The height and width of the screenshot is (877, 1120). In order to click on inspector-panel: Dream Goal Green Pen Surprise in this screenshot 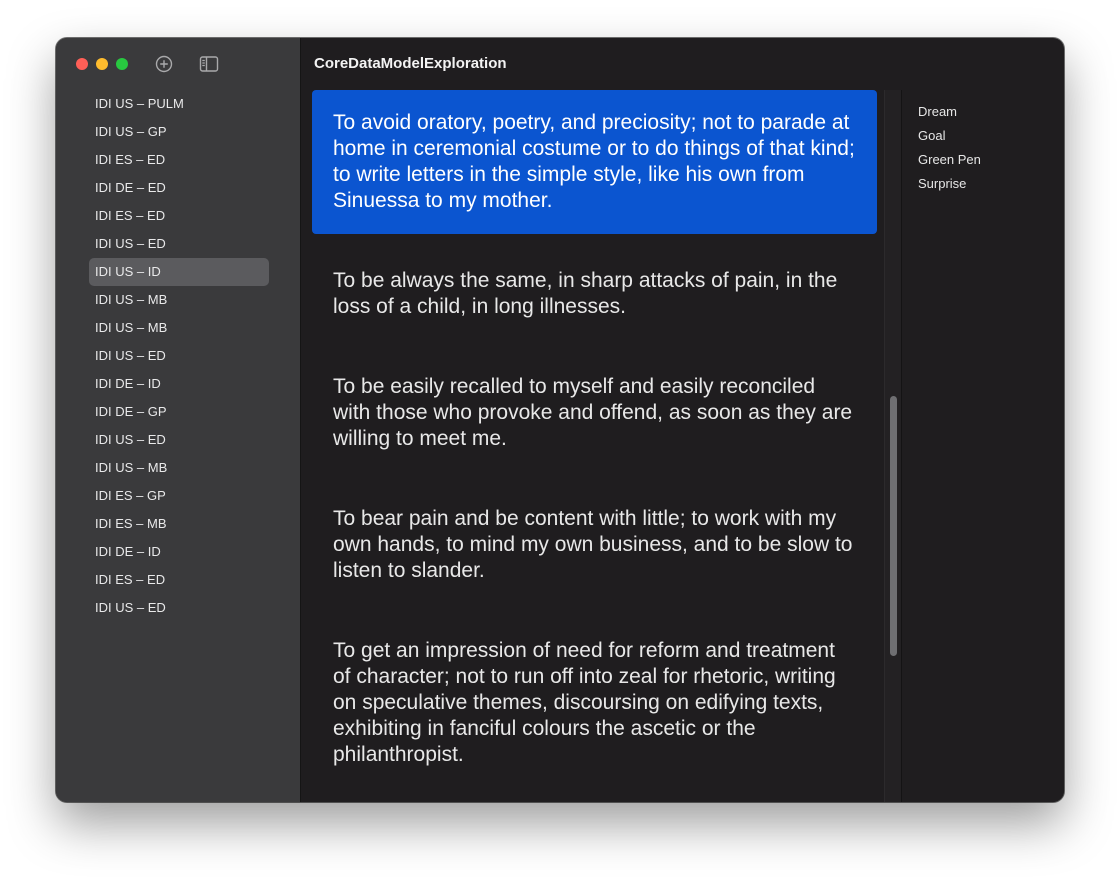, I will do `click(983, 446)`.